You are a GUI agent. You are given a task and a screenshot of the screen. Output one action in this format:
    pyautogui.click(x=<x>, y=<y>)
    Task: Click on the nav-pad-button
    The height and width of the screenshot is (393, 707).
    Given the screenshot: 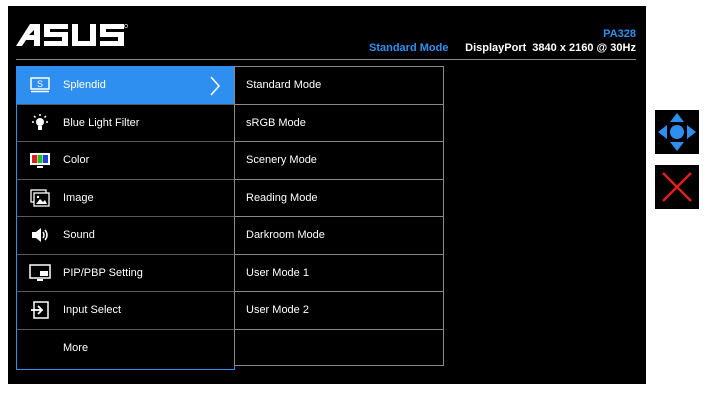 What is the action you would take?
    pyautogui.click(x=677, y=132)
    